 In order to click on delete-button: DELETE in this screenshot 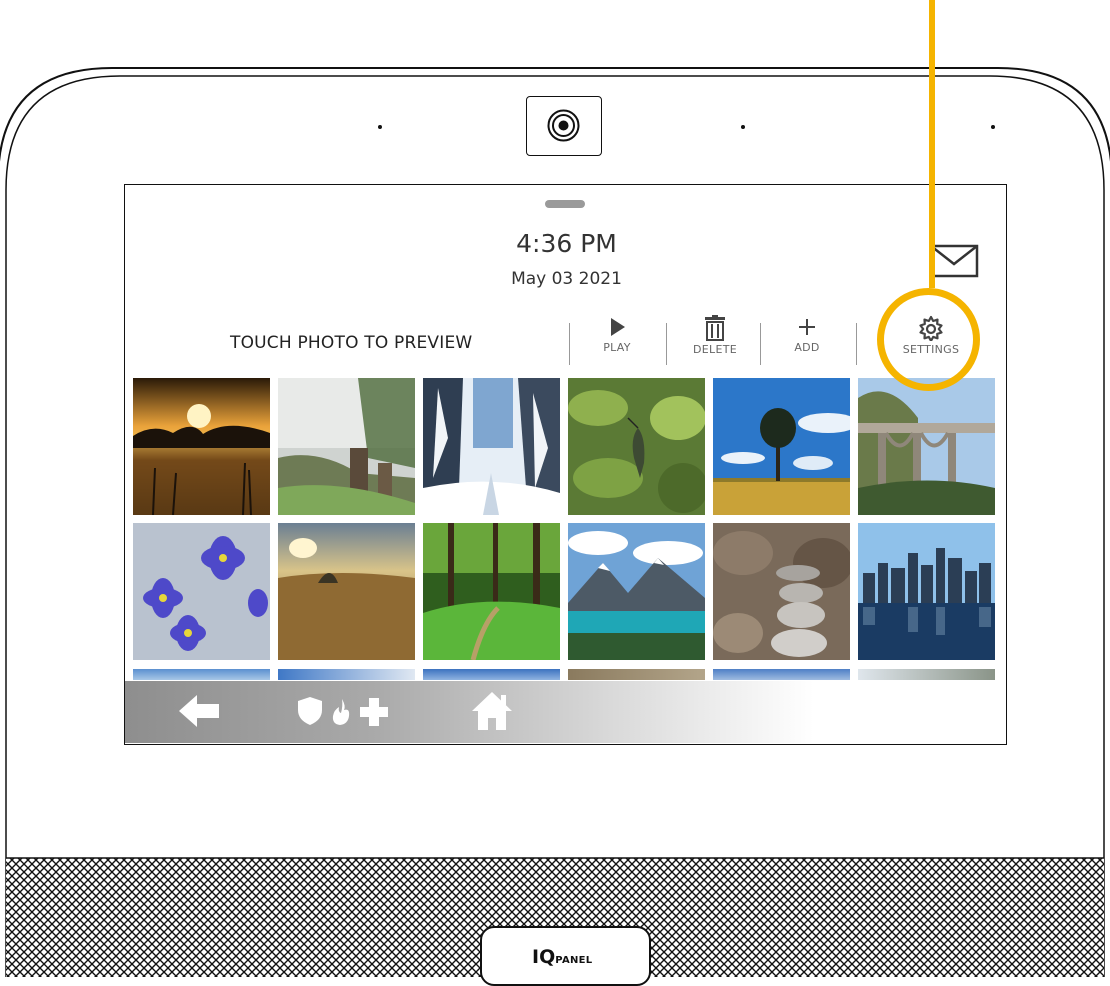, I will do `click(715, 335)`.